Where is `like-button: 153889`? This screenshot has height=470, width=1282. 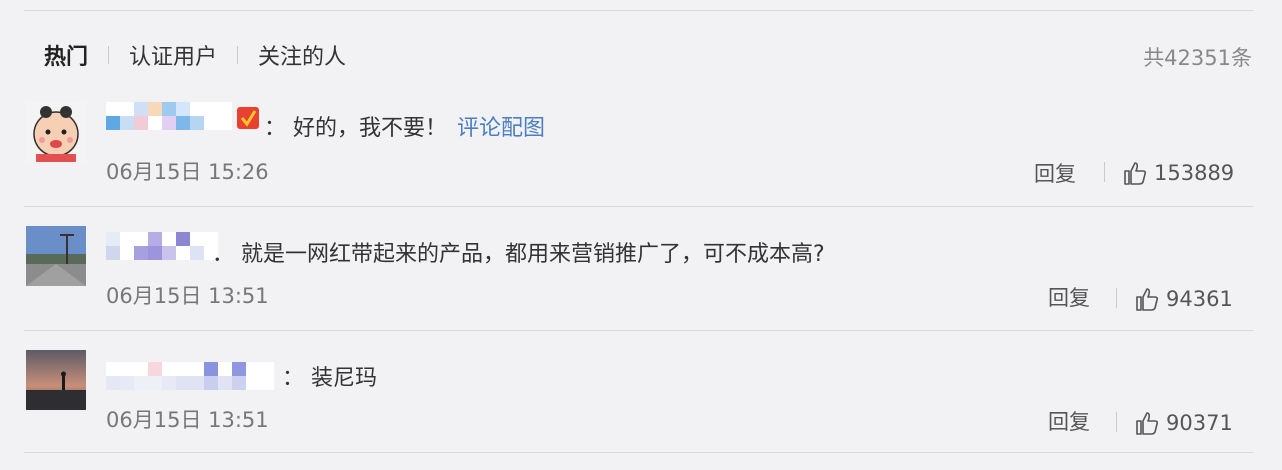
like-button: 153889 is located at coordinates (1178, 173).